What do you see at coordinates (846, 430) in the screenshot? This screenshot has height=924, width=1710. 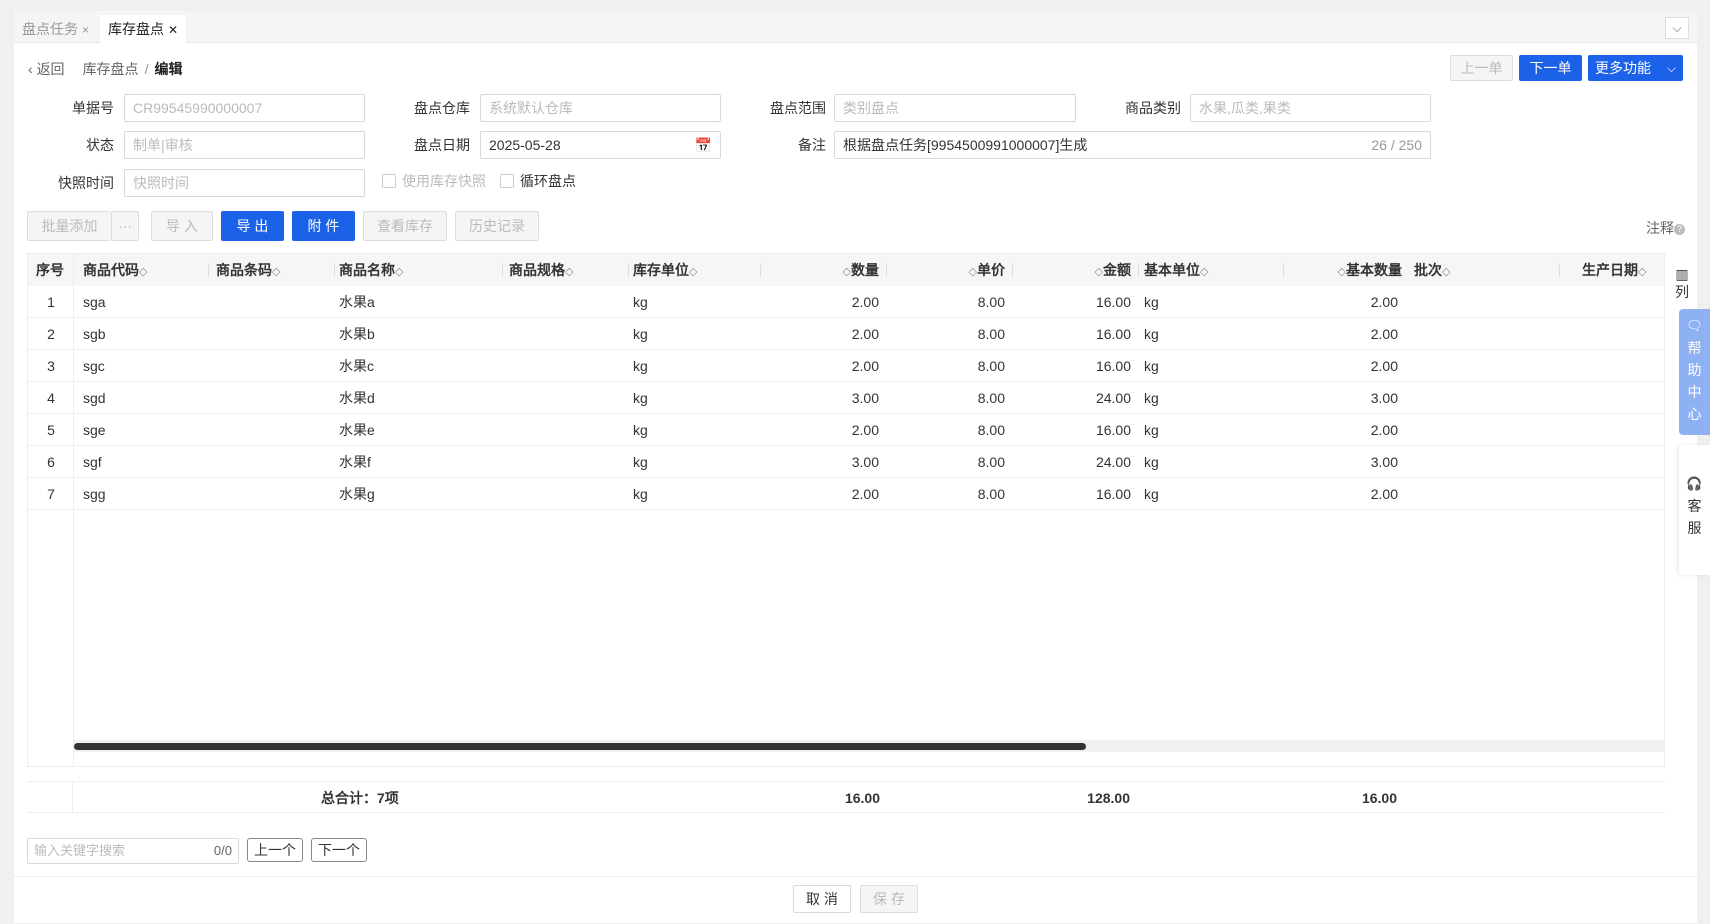 I see `table-row: 5 sge 水果e kg 2.00 8.00 16.00 kg 2.00` at bounding box center [846, 430].